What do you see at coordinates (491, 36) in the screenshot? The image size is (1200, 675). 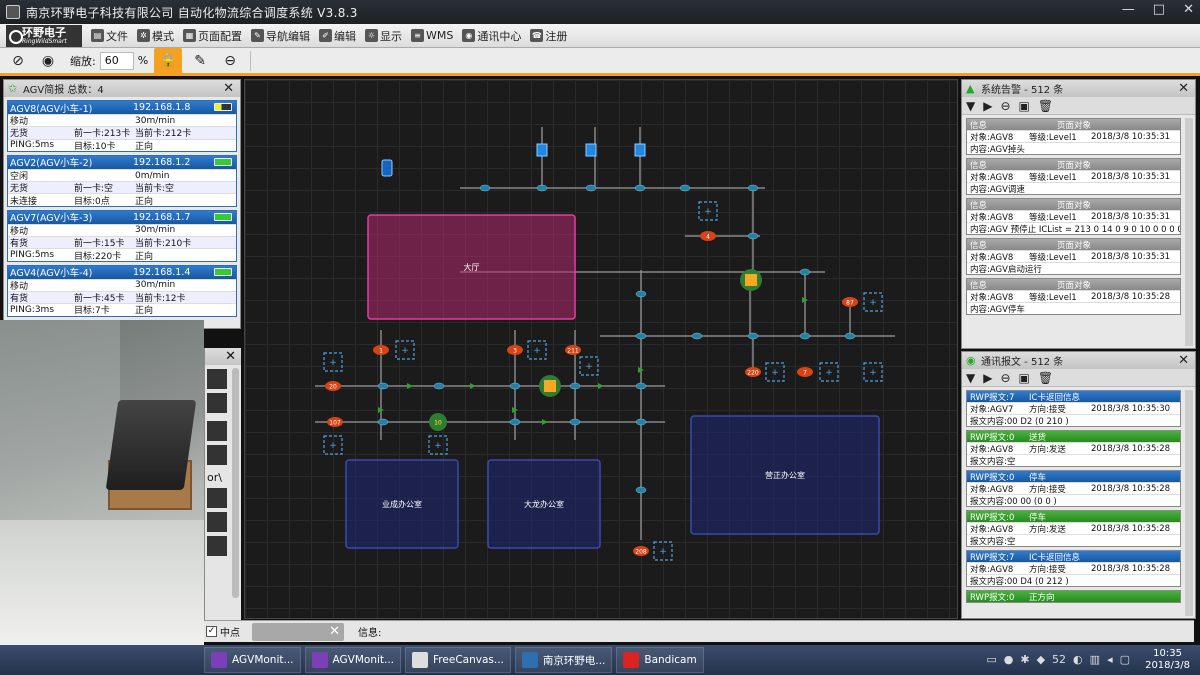 I see `menu-comm-center: ◉ 通讯中心` at bounding box center [491, 36].